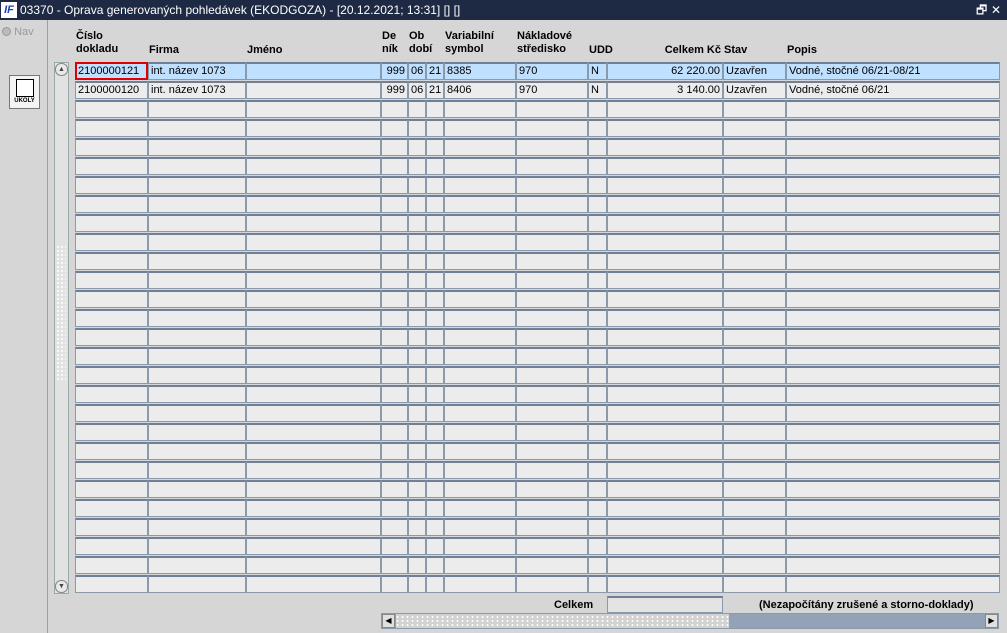 The width and height of the screenshot is (1007, 633). Describe the element at coordinates (417, 90) in the screenshot. I see `cell-obdobi: 06` at that location.